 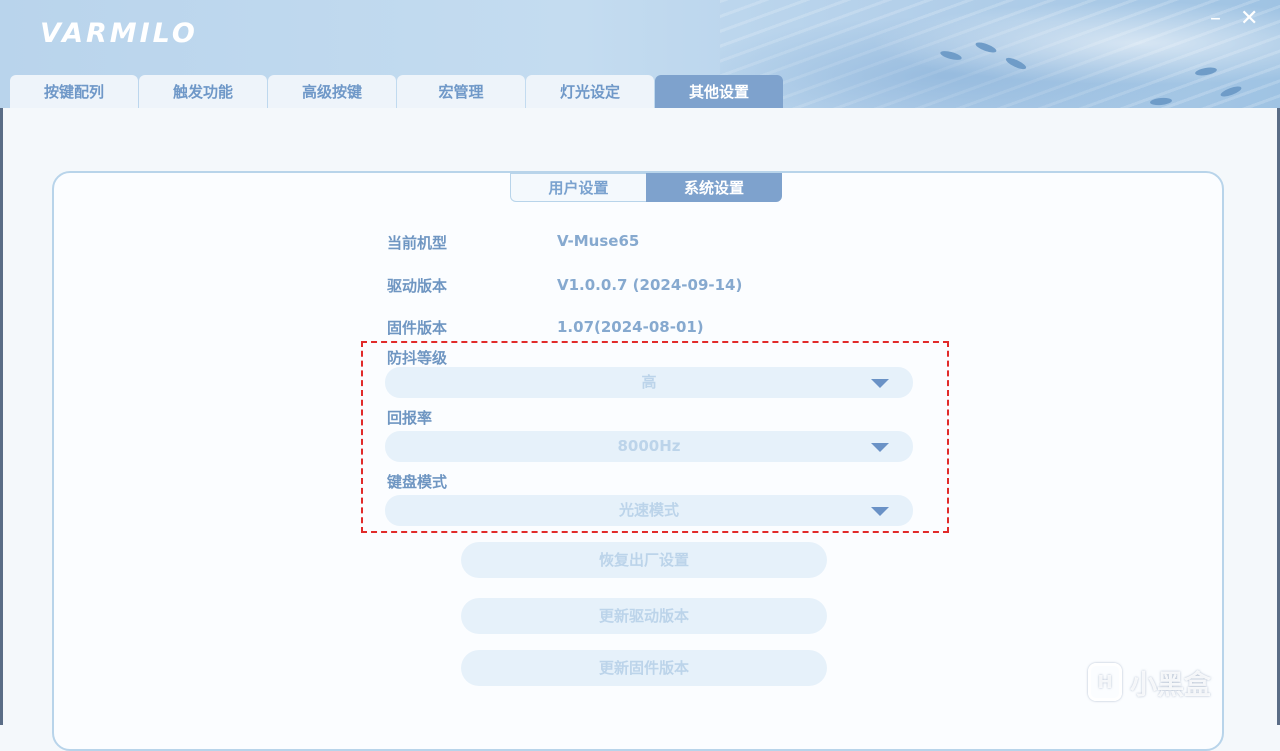 I want to click on driver-version-label: 驱动版本, so click(x=417, y=286).